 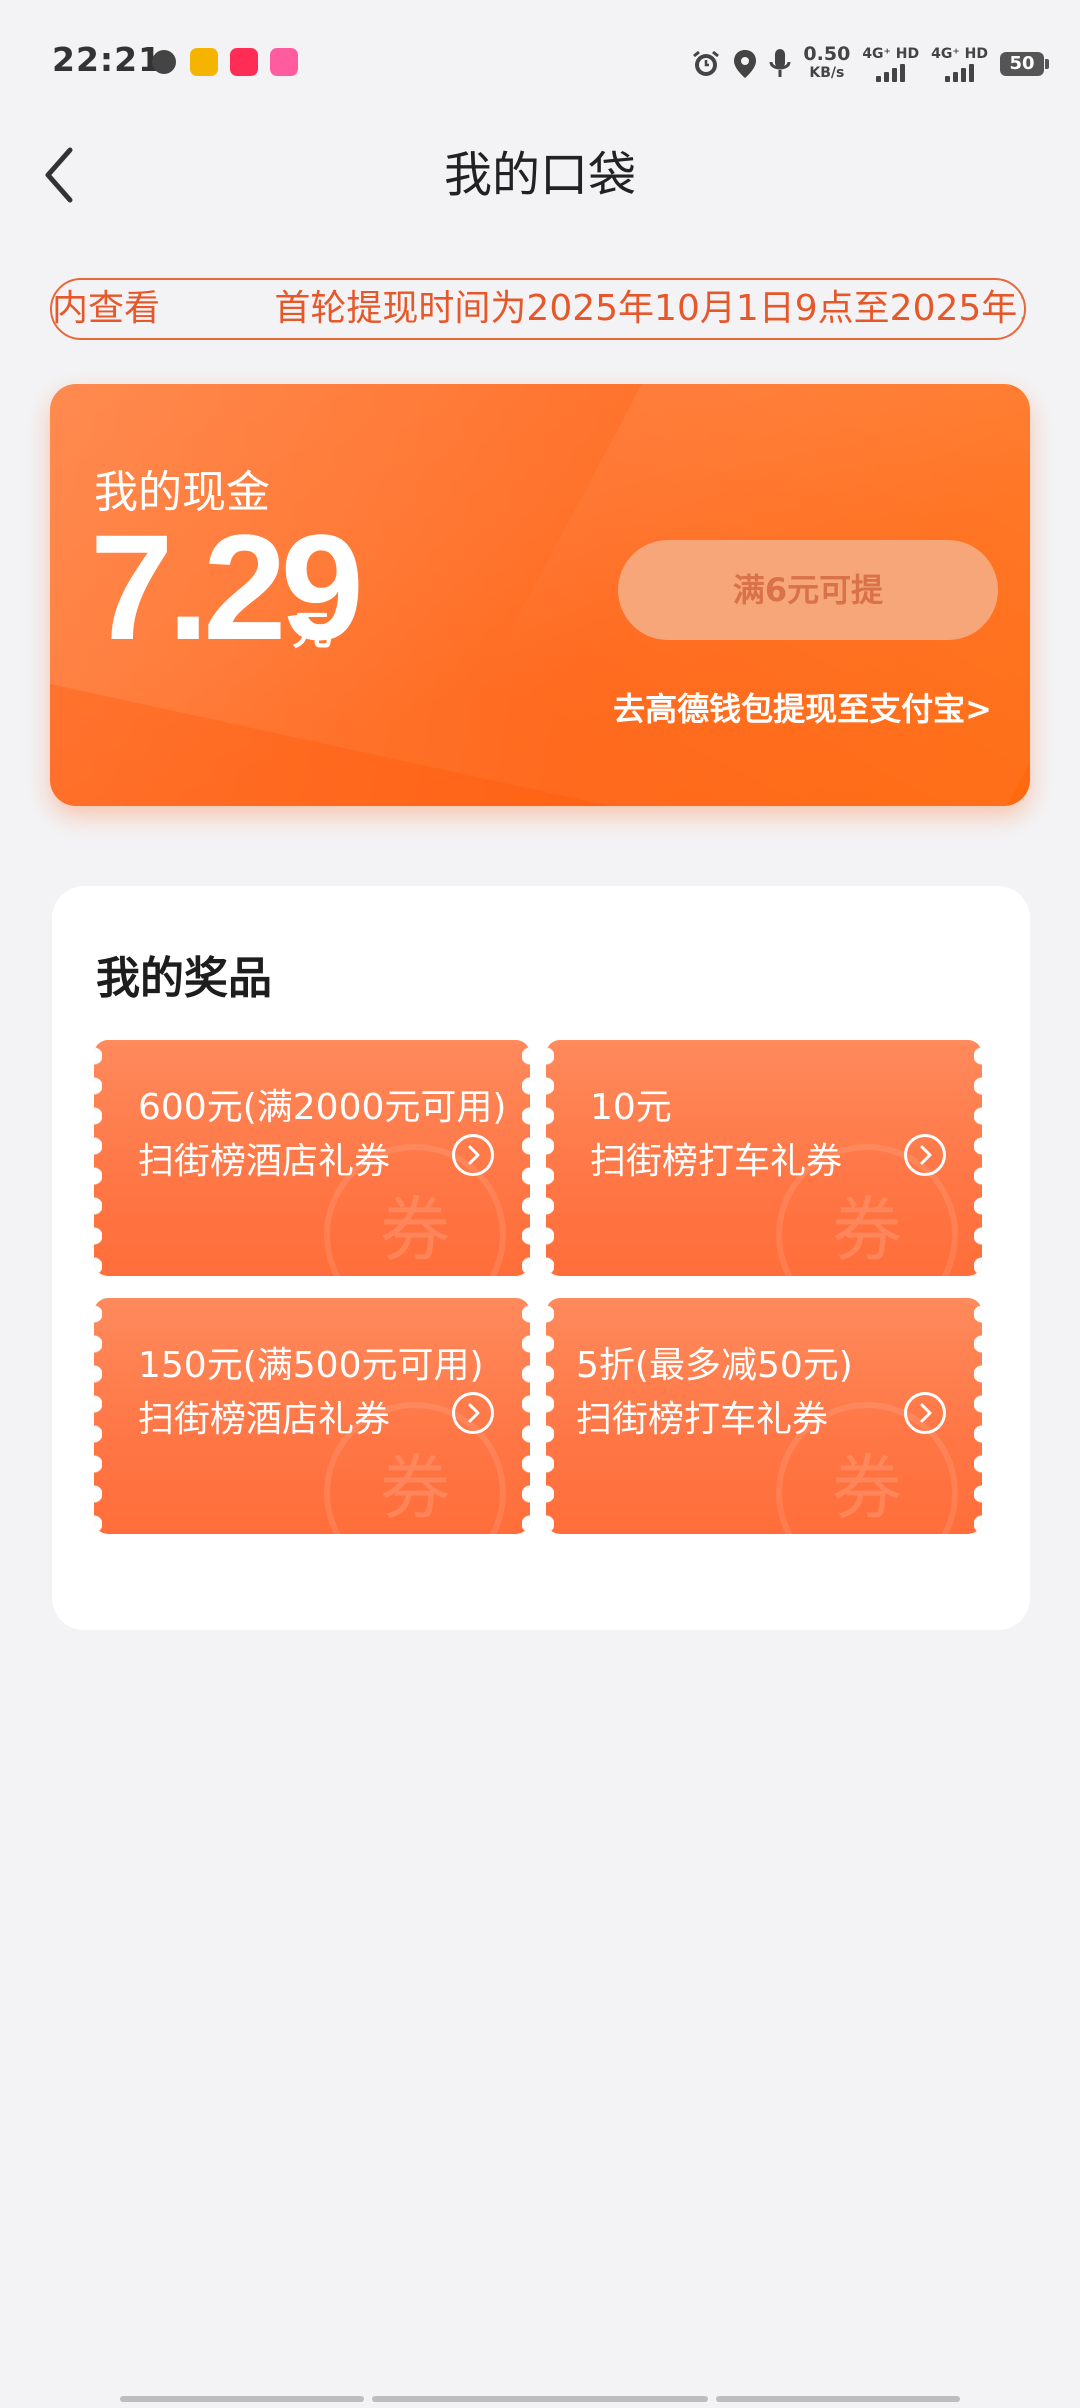 I want to click on notice-text: 内查看 首轮提现时间为2025年10月1日9点至2025年1, so click(x=539, y=308).